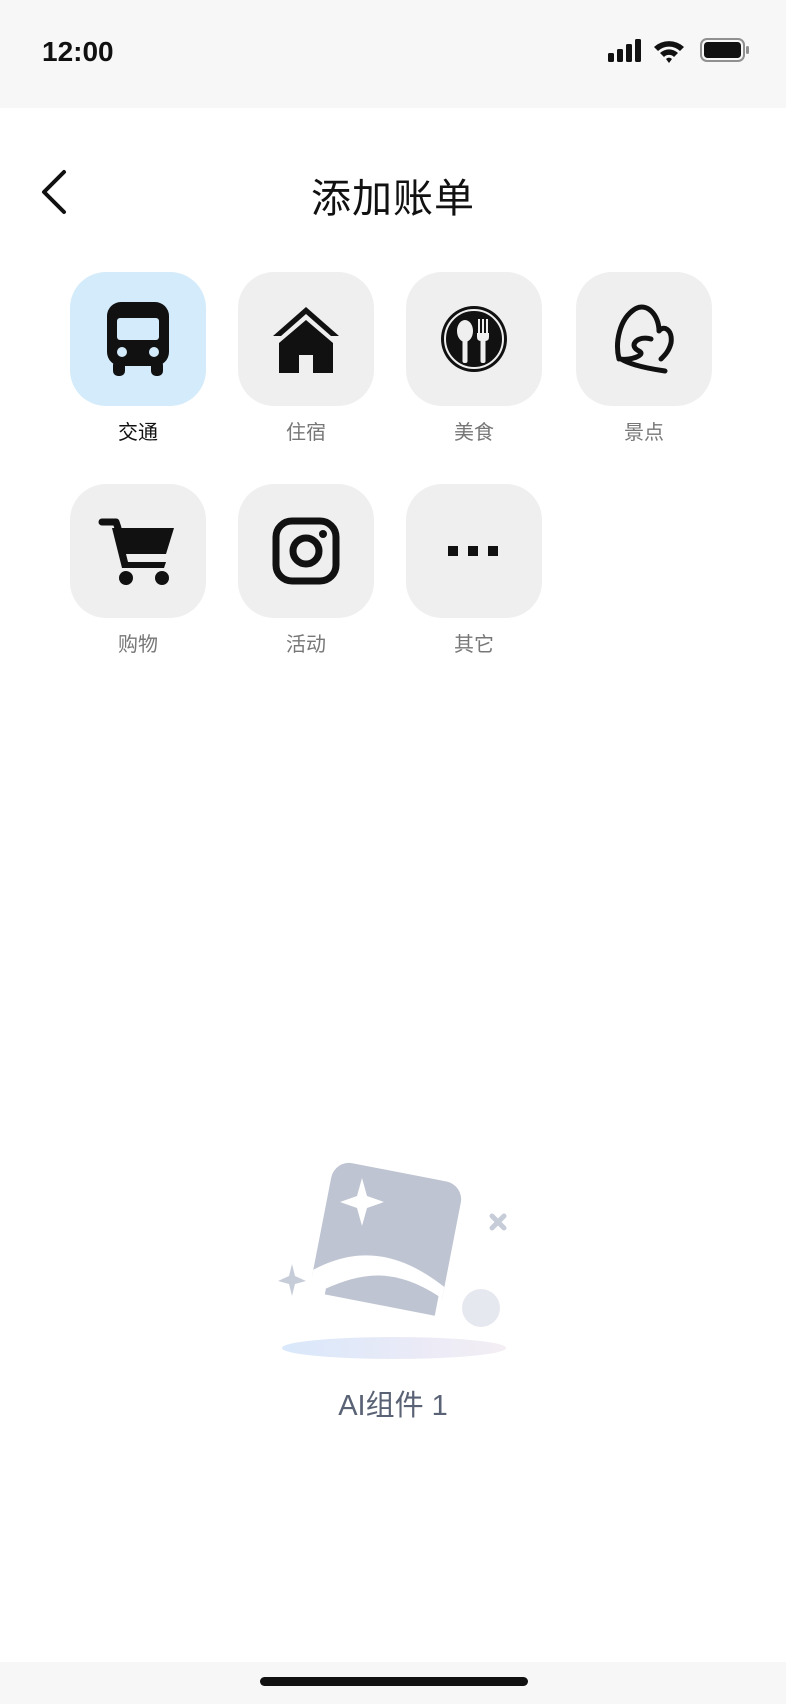  I want to click on category-label: 美食, so click(474, 432).